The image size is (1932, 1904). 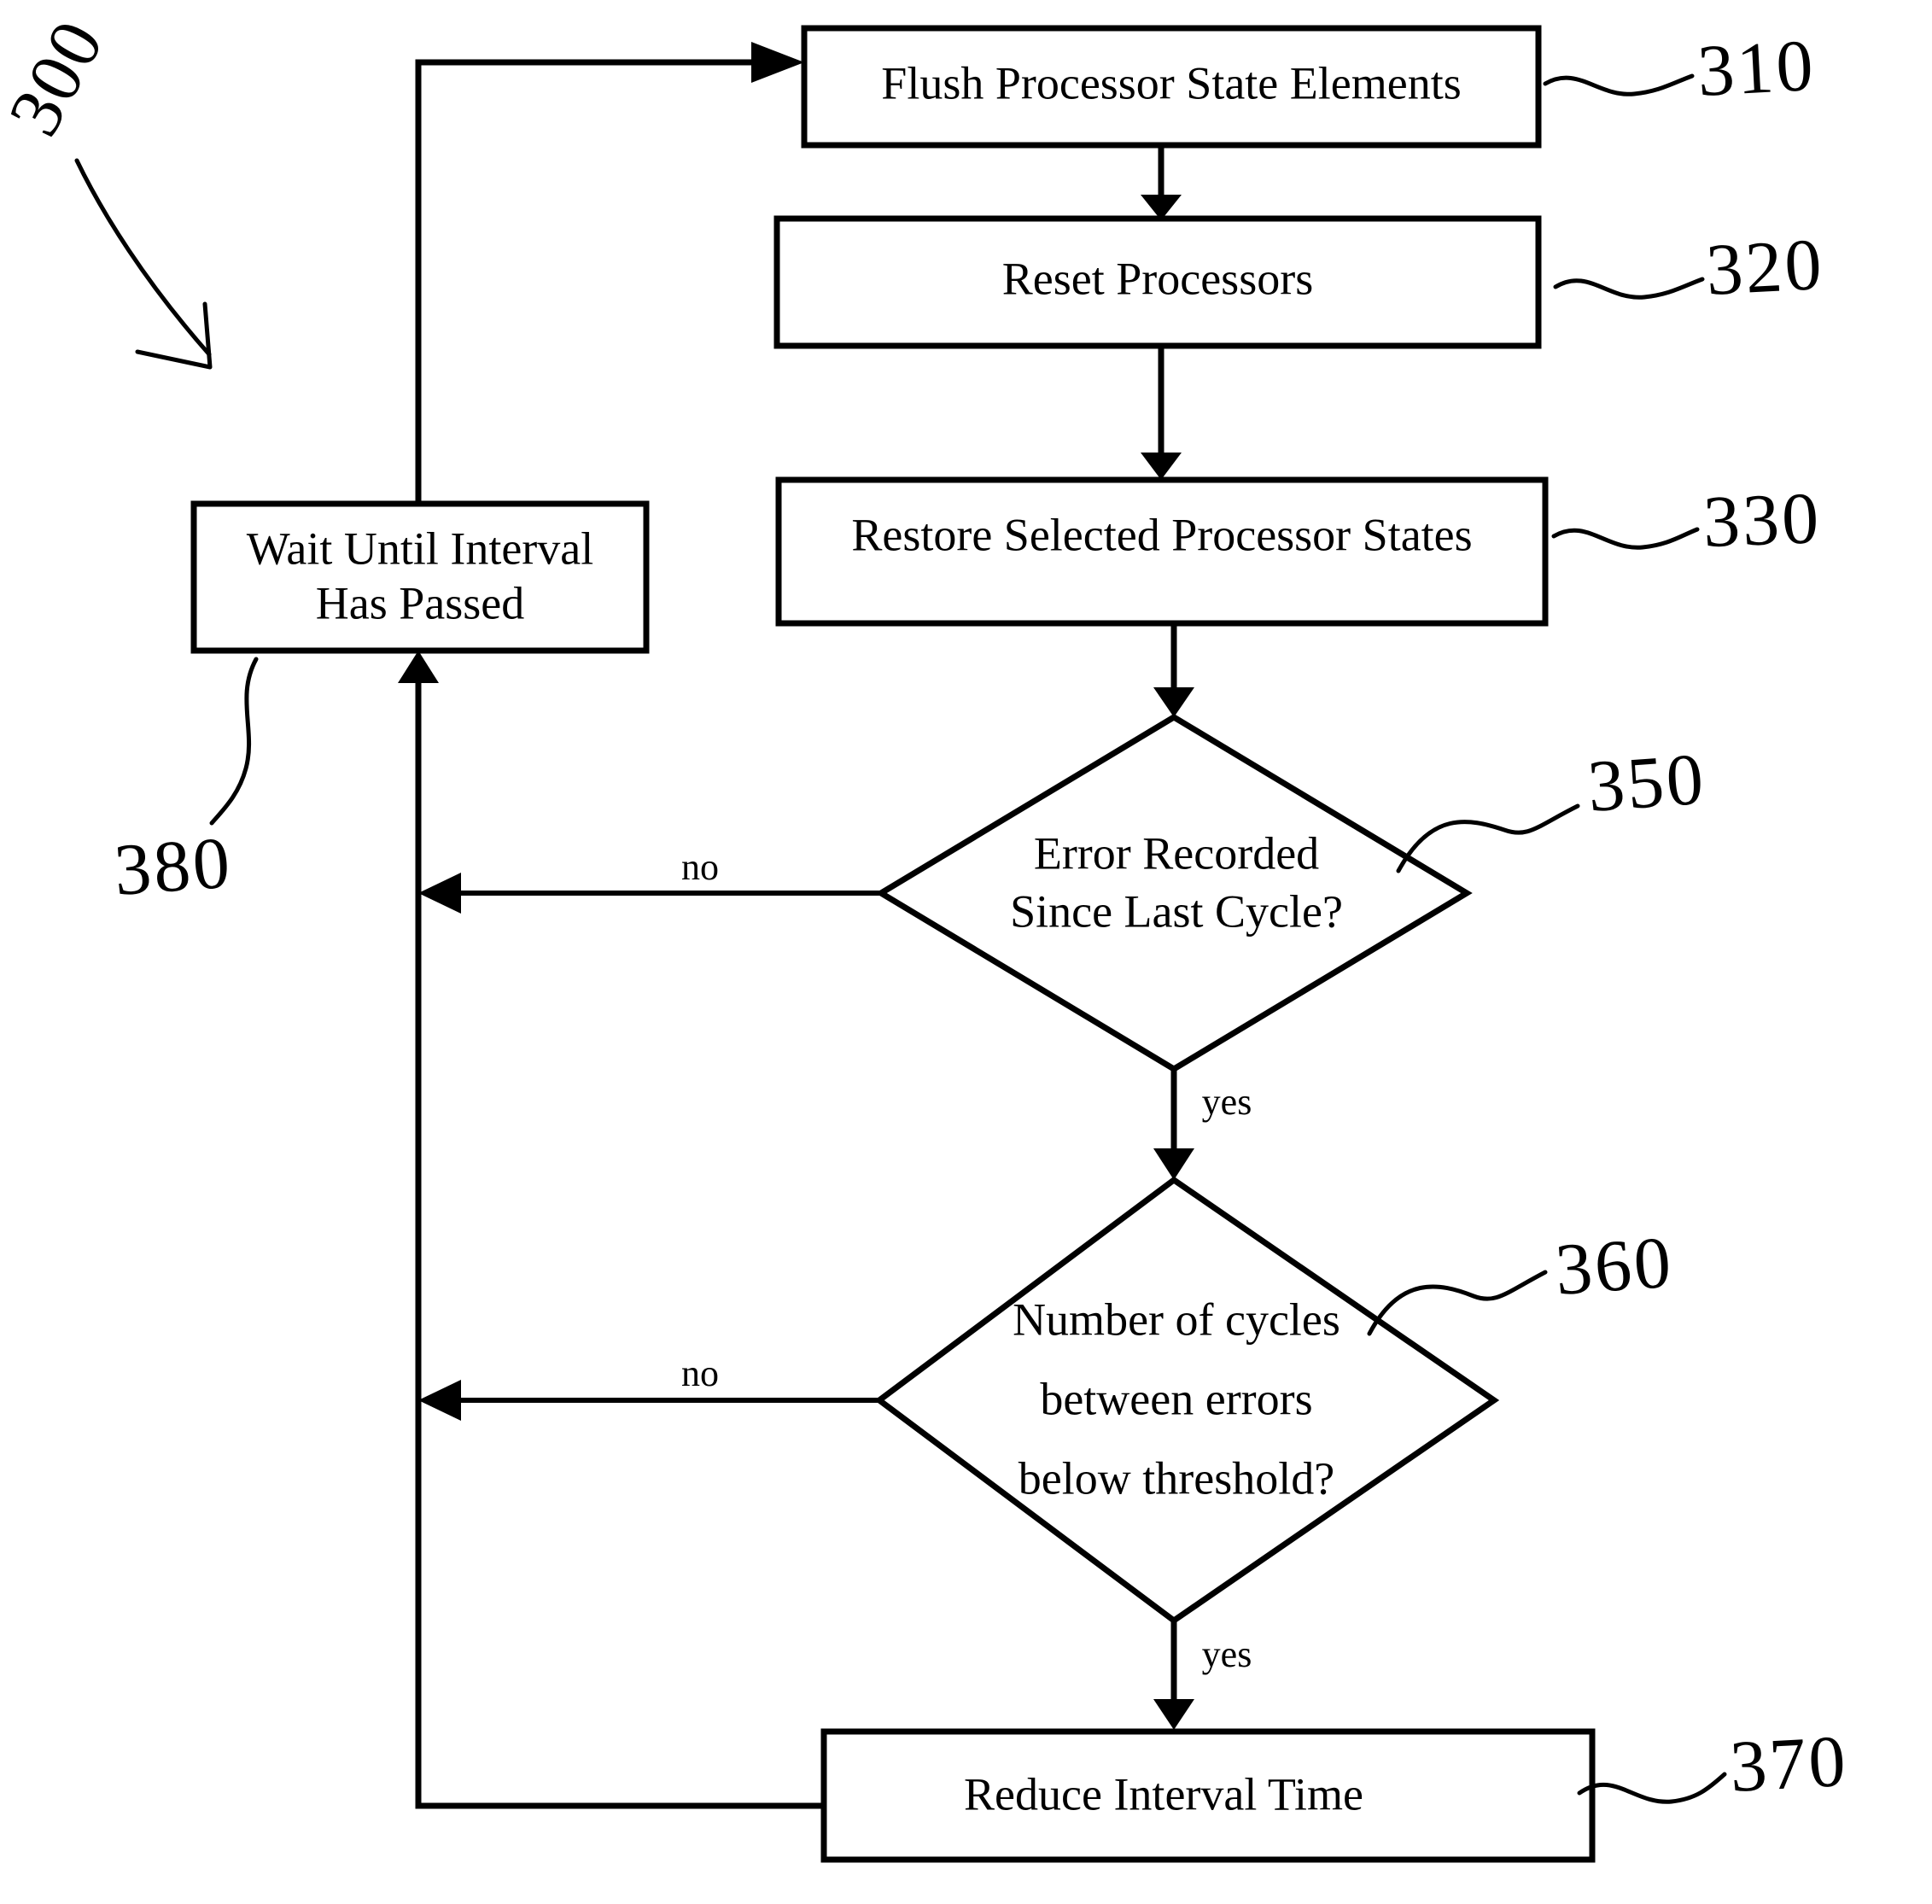 I want to click on connector-error-yes-to-cycles-decision, so click(x=1173, y=1123).